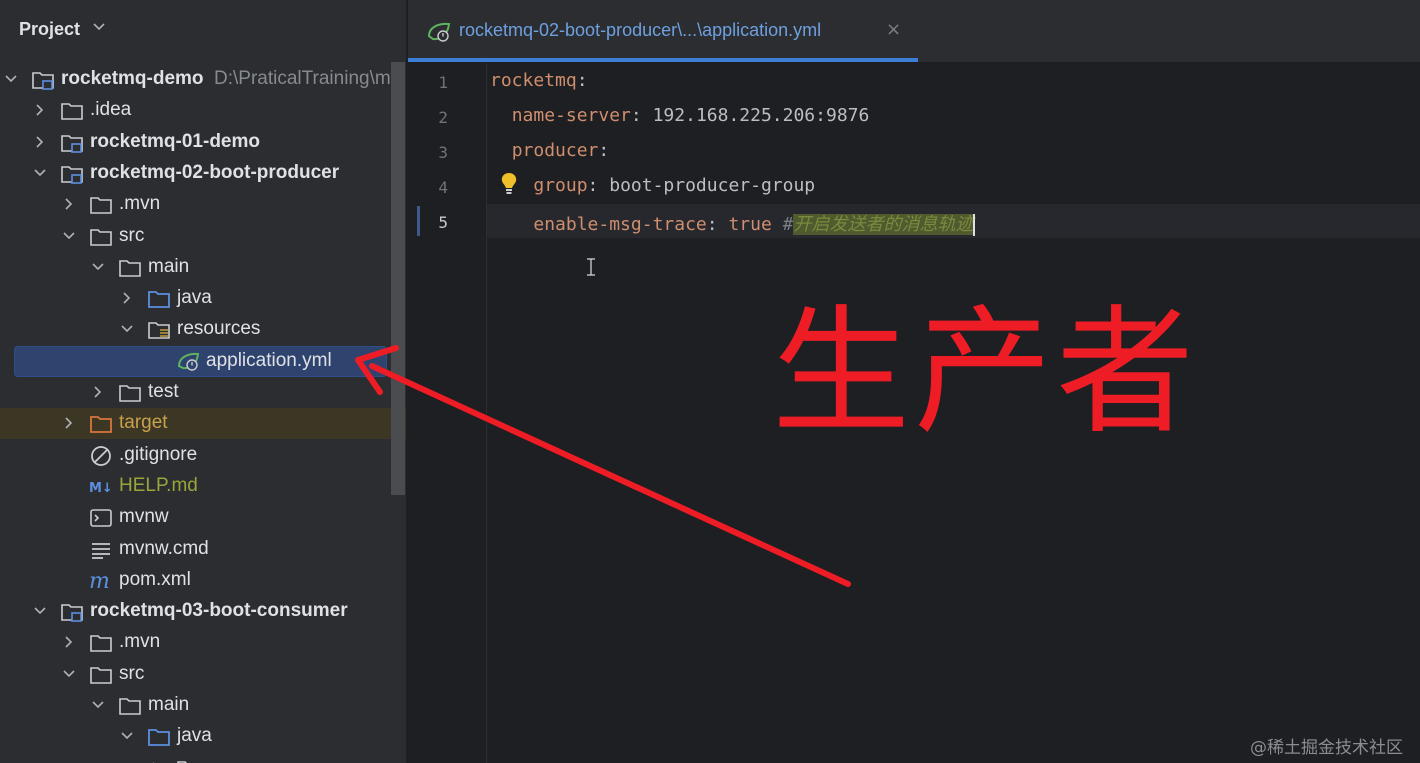  What do you see at coordinates (733, 223) in the screenshot?
I see `code-line-5: enable-msg-trace: true #开启发送者的消息轨迹` at bounding box center [733, 223].